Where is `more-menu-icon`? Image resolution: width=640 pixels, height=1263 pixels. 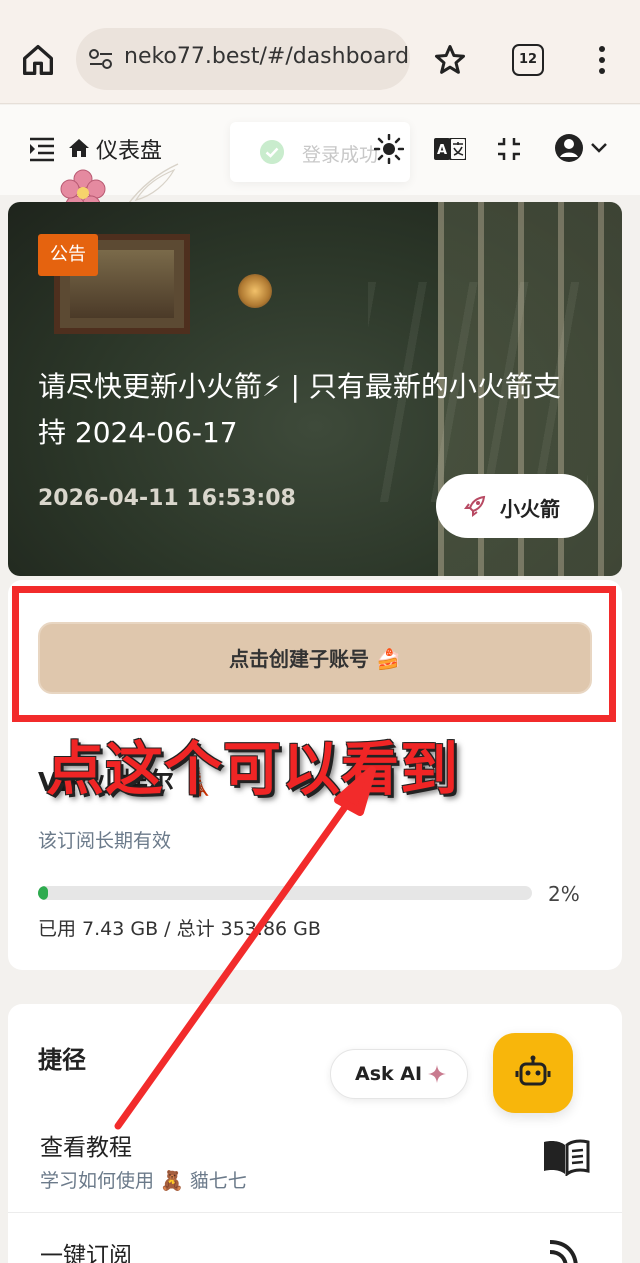 more-menu-icon is located at coordinates (602, 60).